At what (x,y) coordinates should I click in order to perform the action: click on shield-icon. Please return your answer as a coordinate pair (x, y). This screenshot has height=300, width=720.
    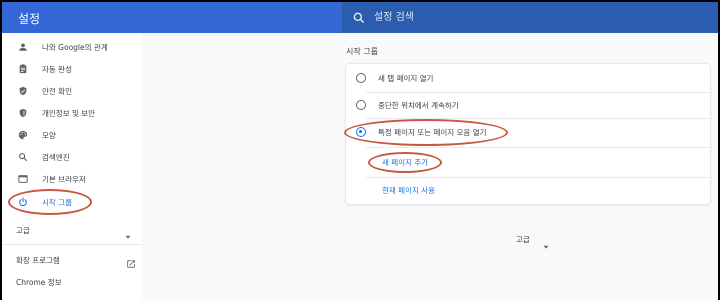
    Looking at the image, I should click on (23, 91).